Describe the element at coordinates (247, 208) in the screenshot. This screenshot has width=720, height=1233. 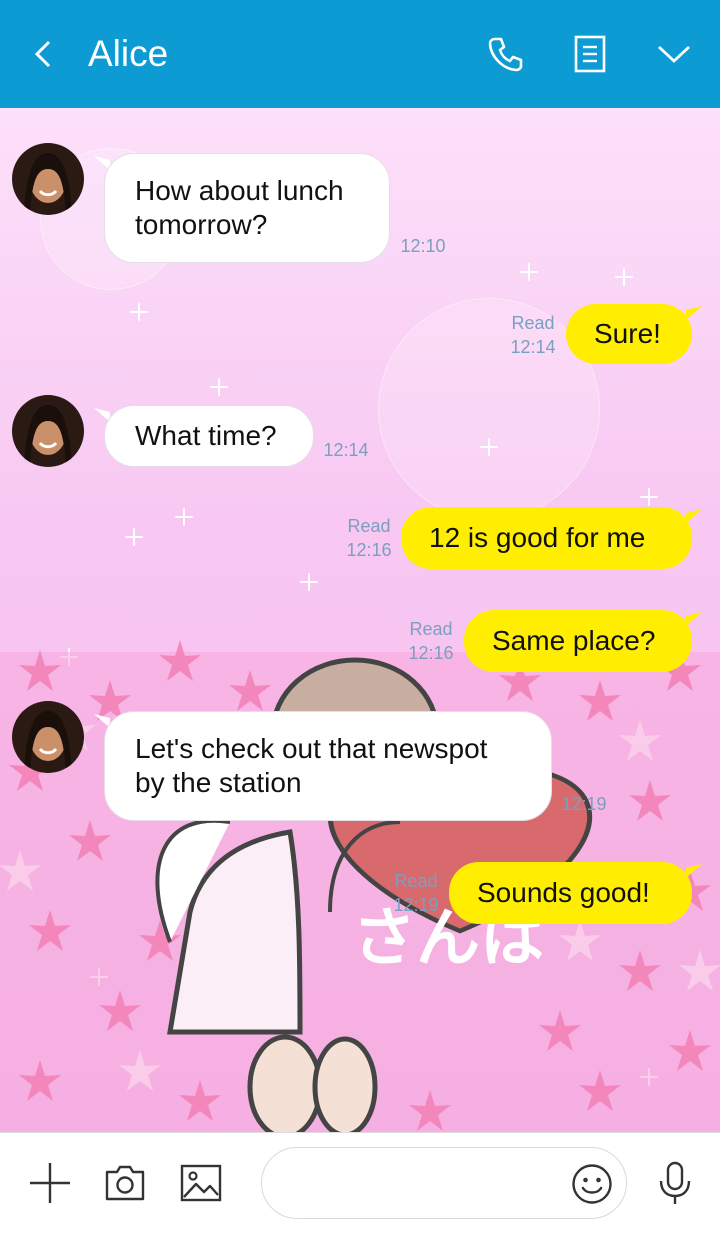
I see `message-bubble-received: How about lunch tomorrow?` at that location.